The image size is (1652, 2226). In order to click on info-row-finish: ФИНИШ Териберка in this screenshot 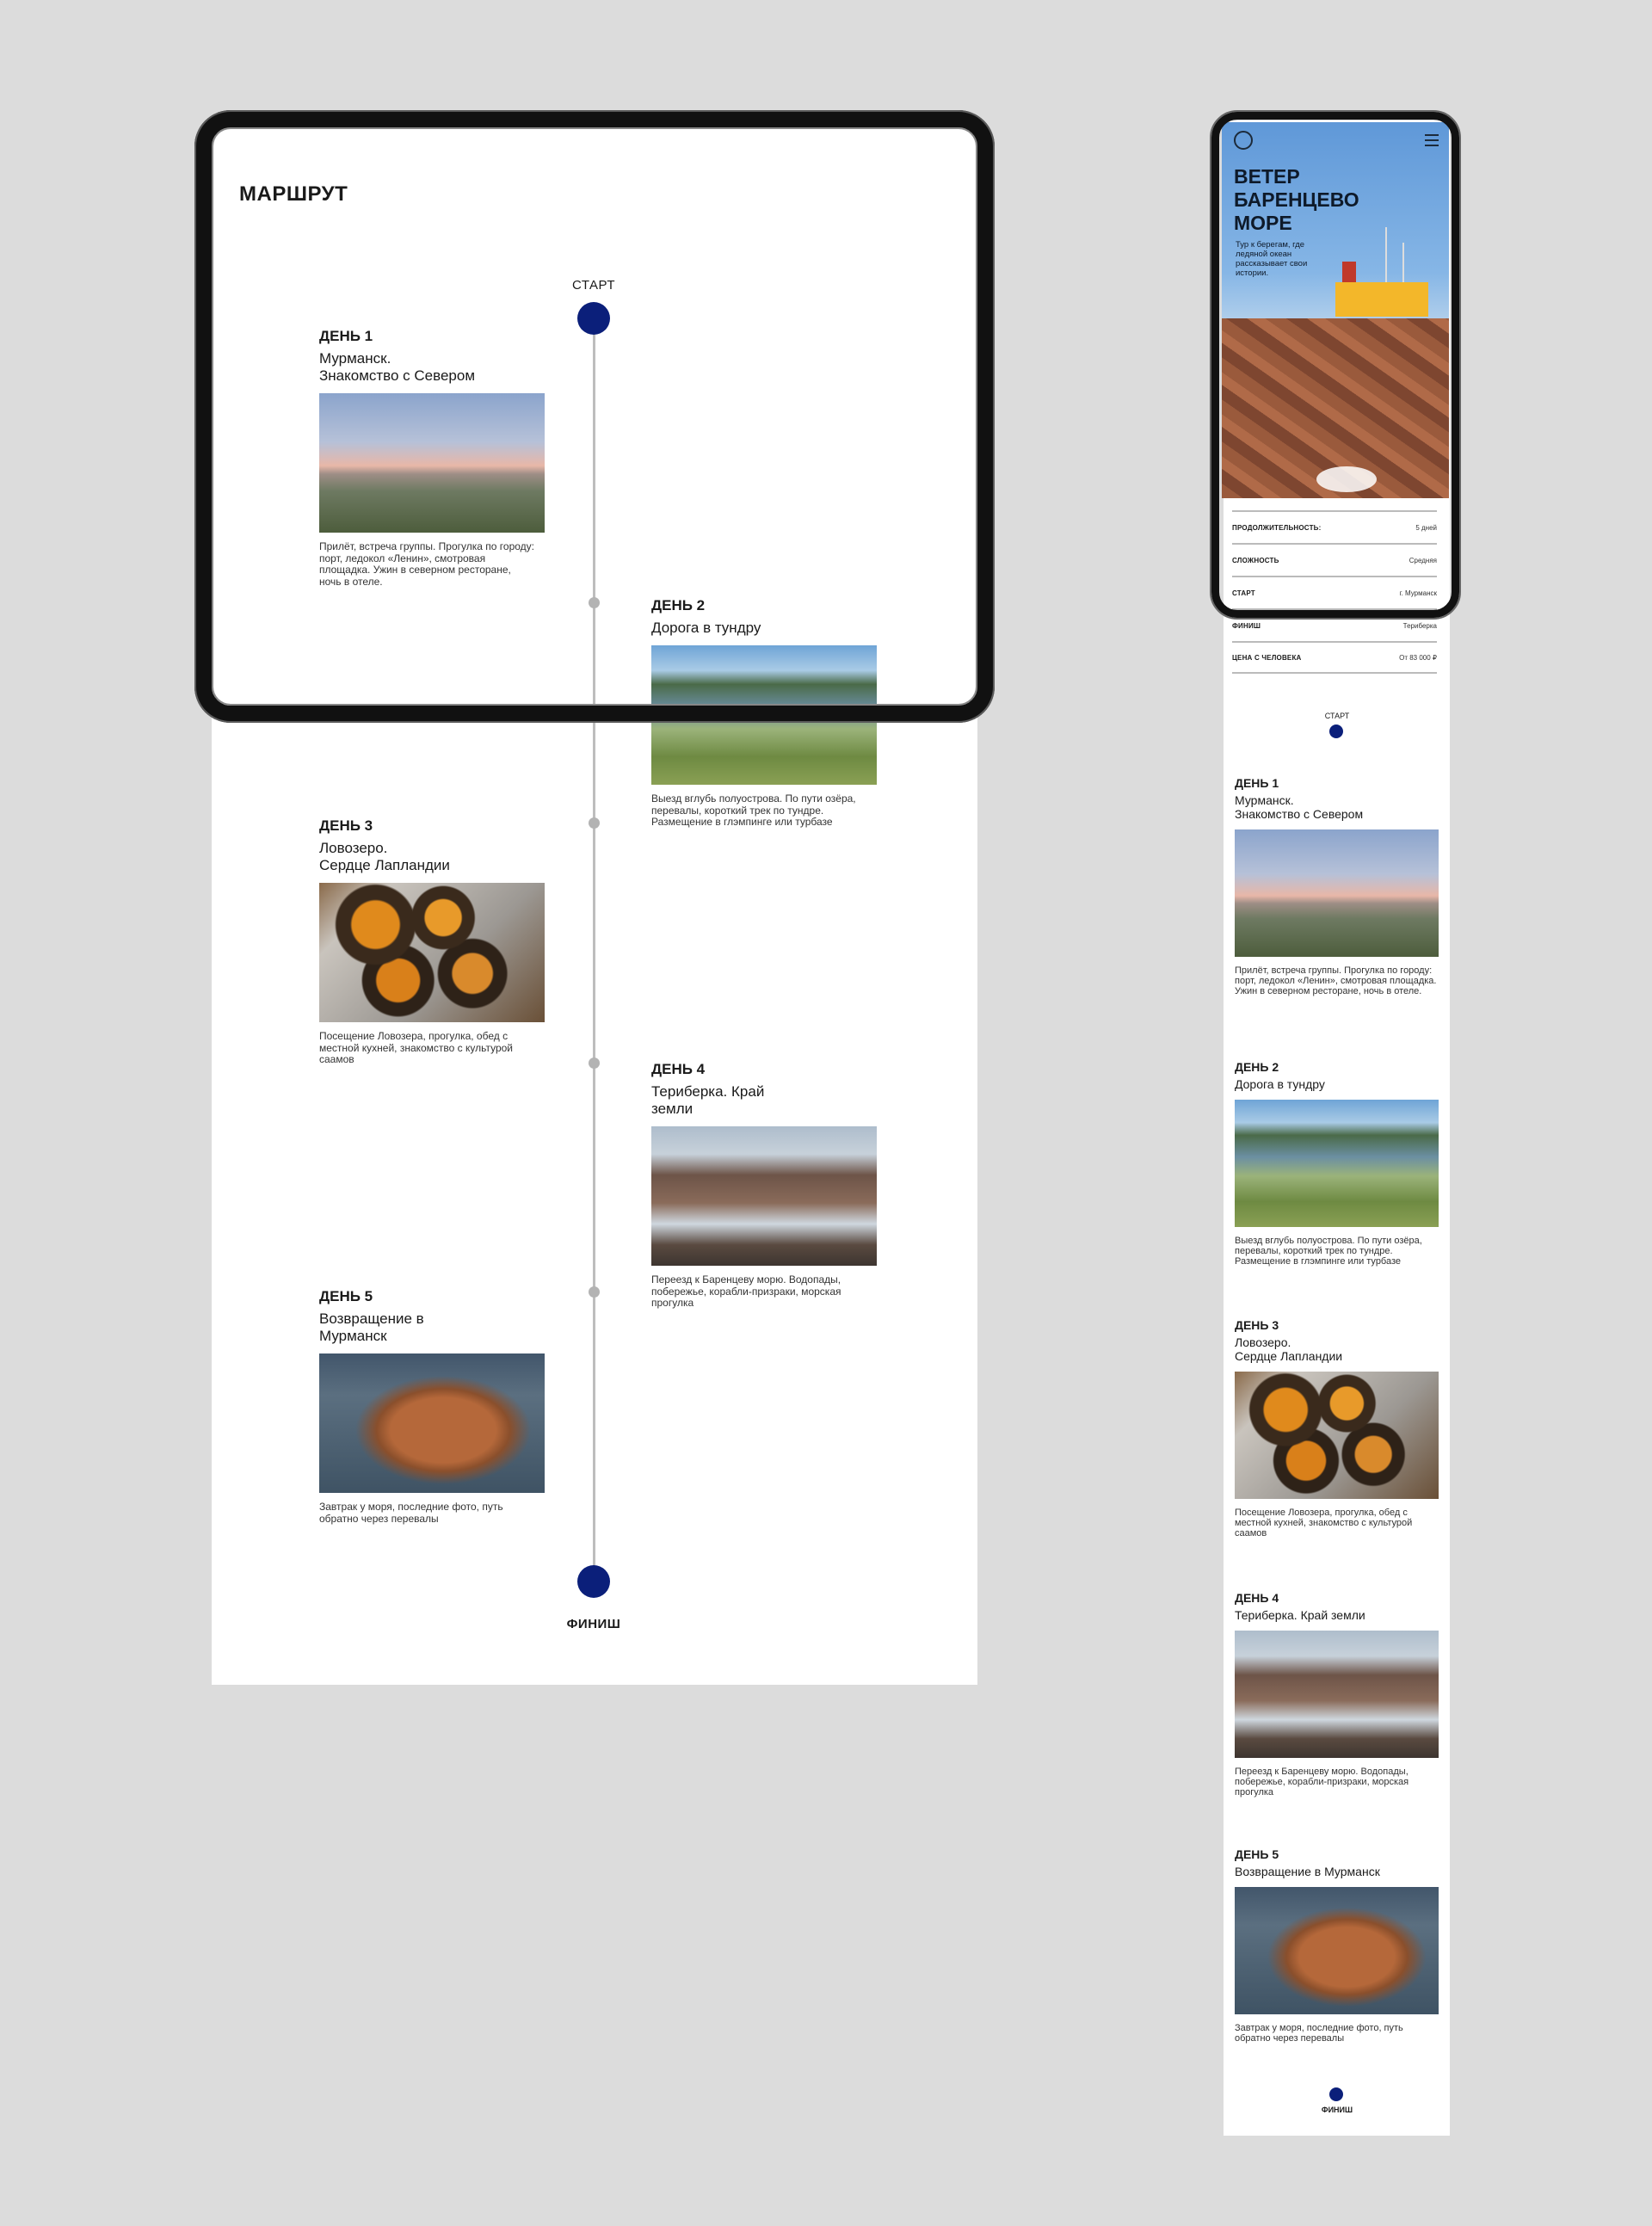, I will do `click(1334, 624)`.